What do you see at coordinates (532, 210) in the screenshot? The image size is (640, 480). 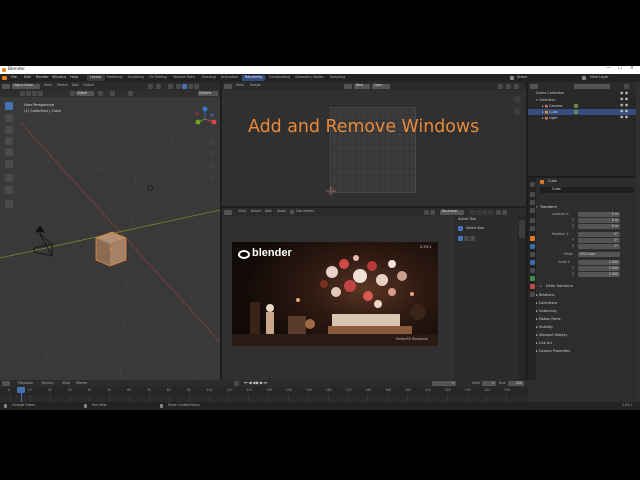 I see `view-layer-properties-icon` at bounding box center [532, 210].